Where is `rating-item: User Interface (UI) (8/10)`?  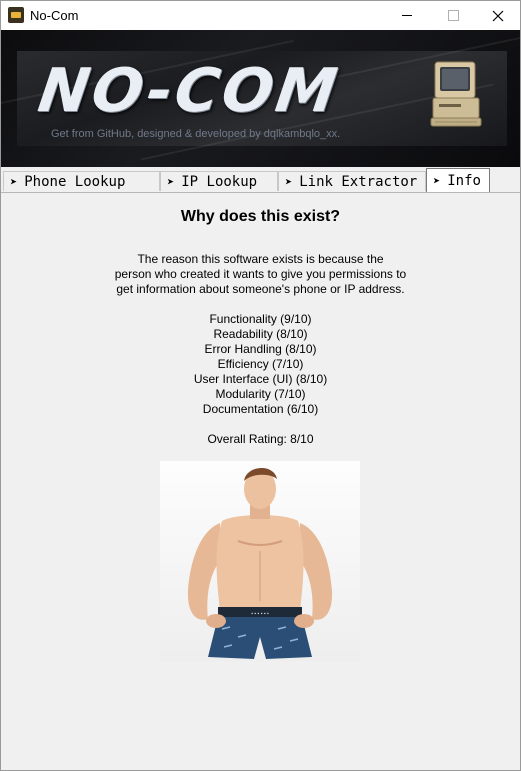 rating-item: User Interface (UI) (8/10) is located at coordinates (260, 379).